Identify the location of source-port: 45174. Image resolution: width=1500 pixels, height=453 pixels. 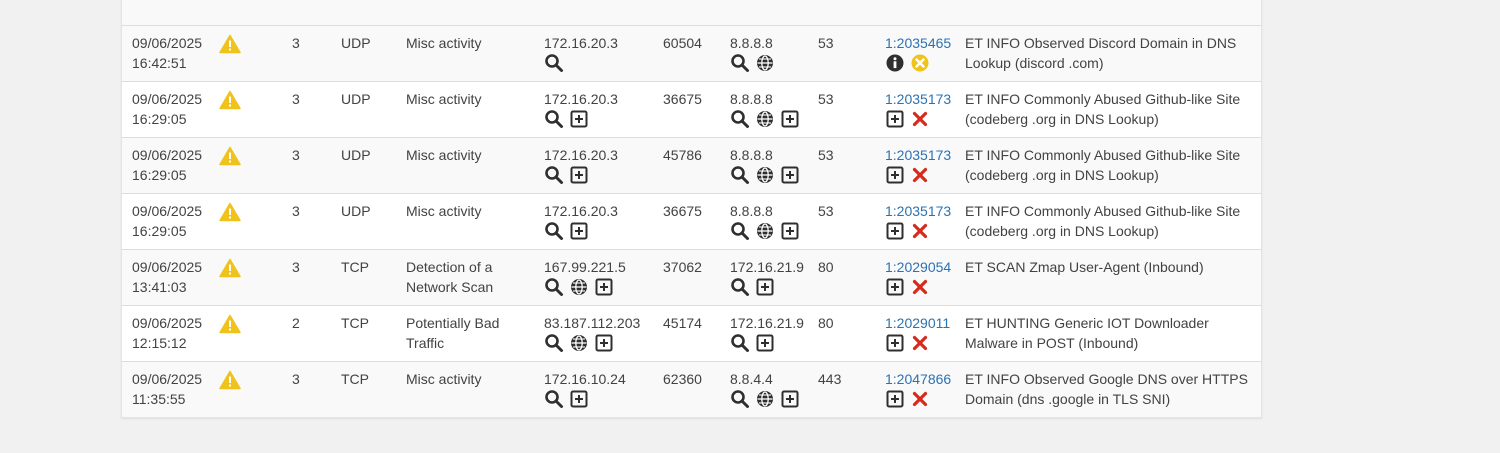
(682, 323).